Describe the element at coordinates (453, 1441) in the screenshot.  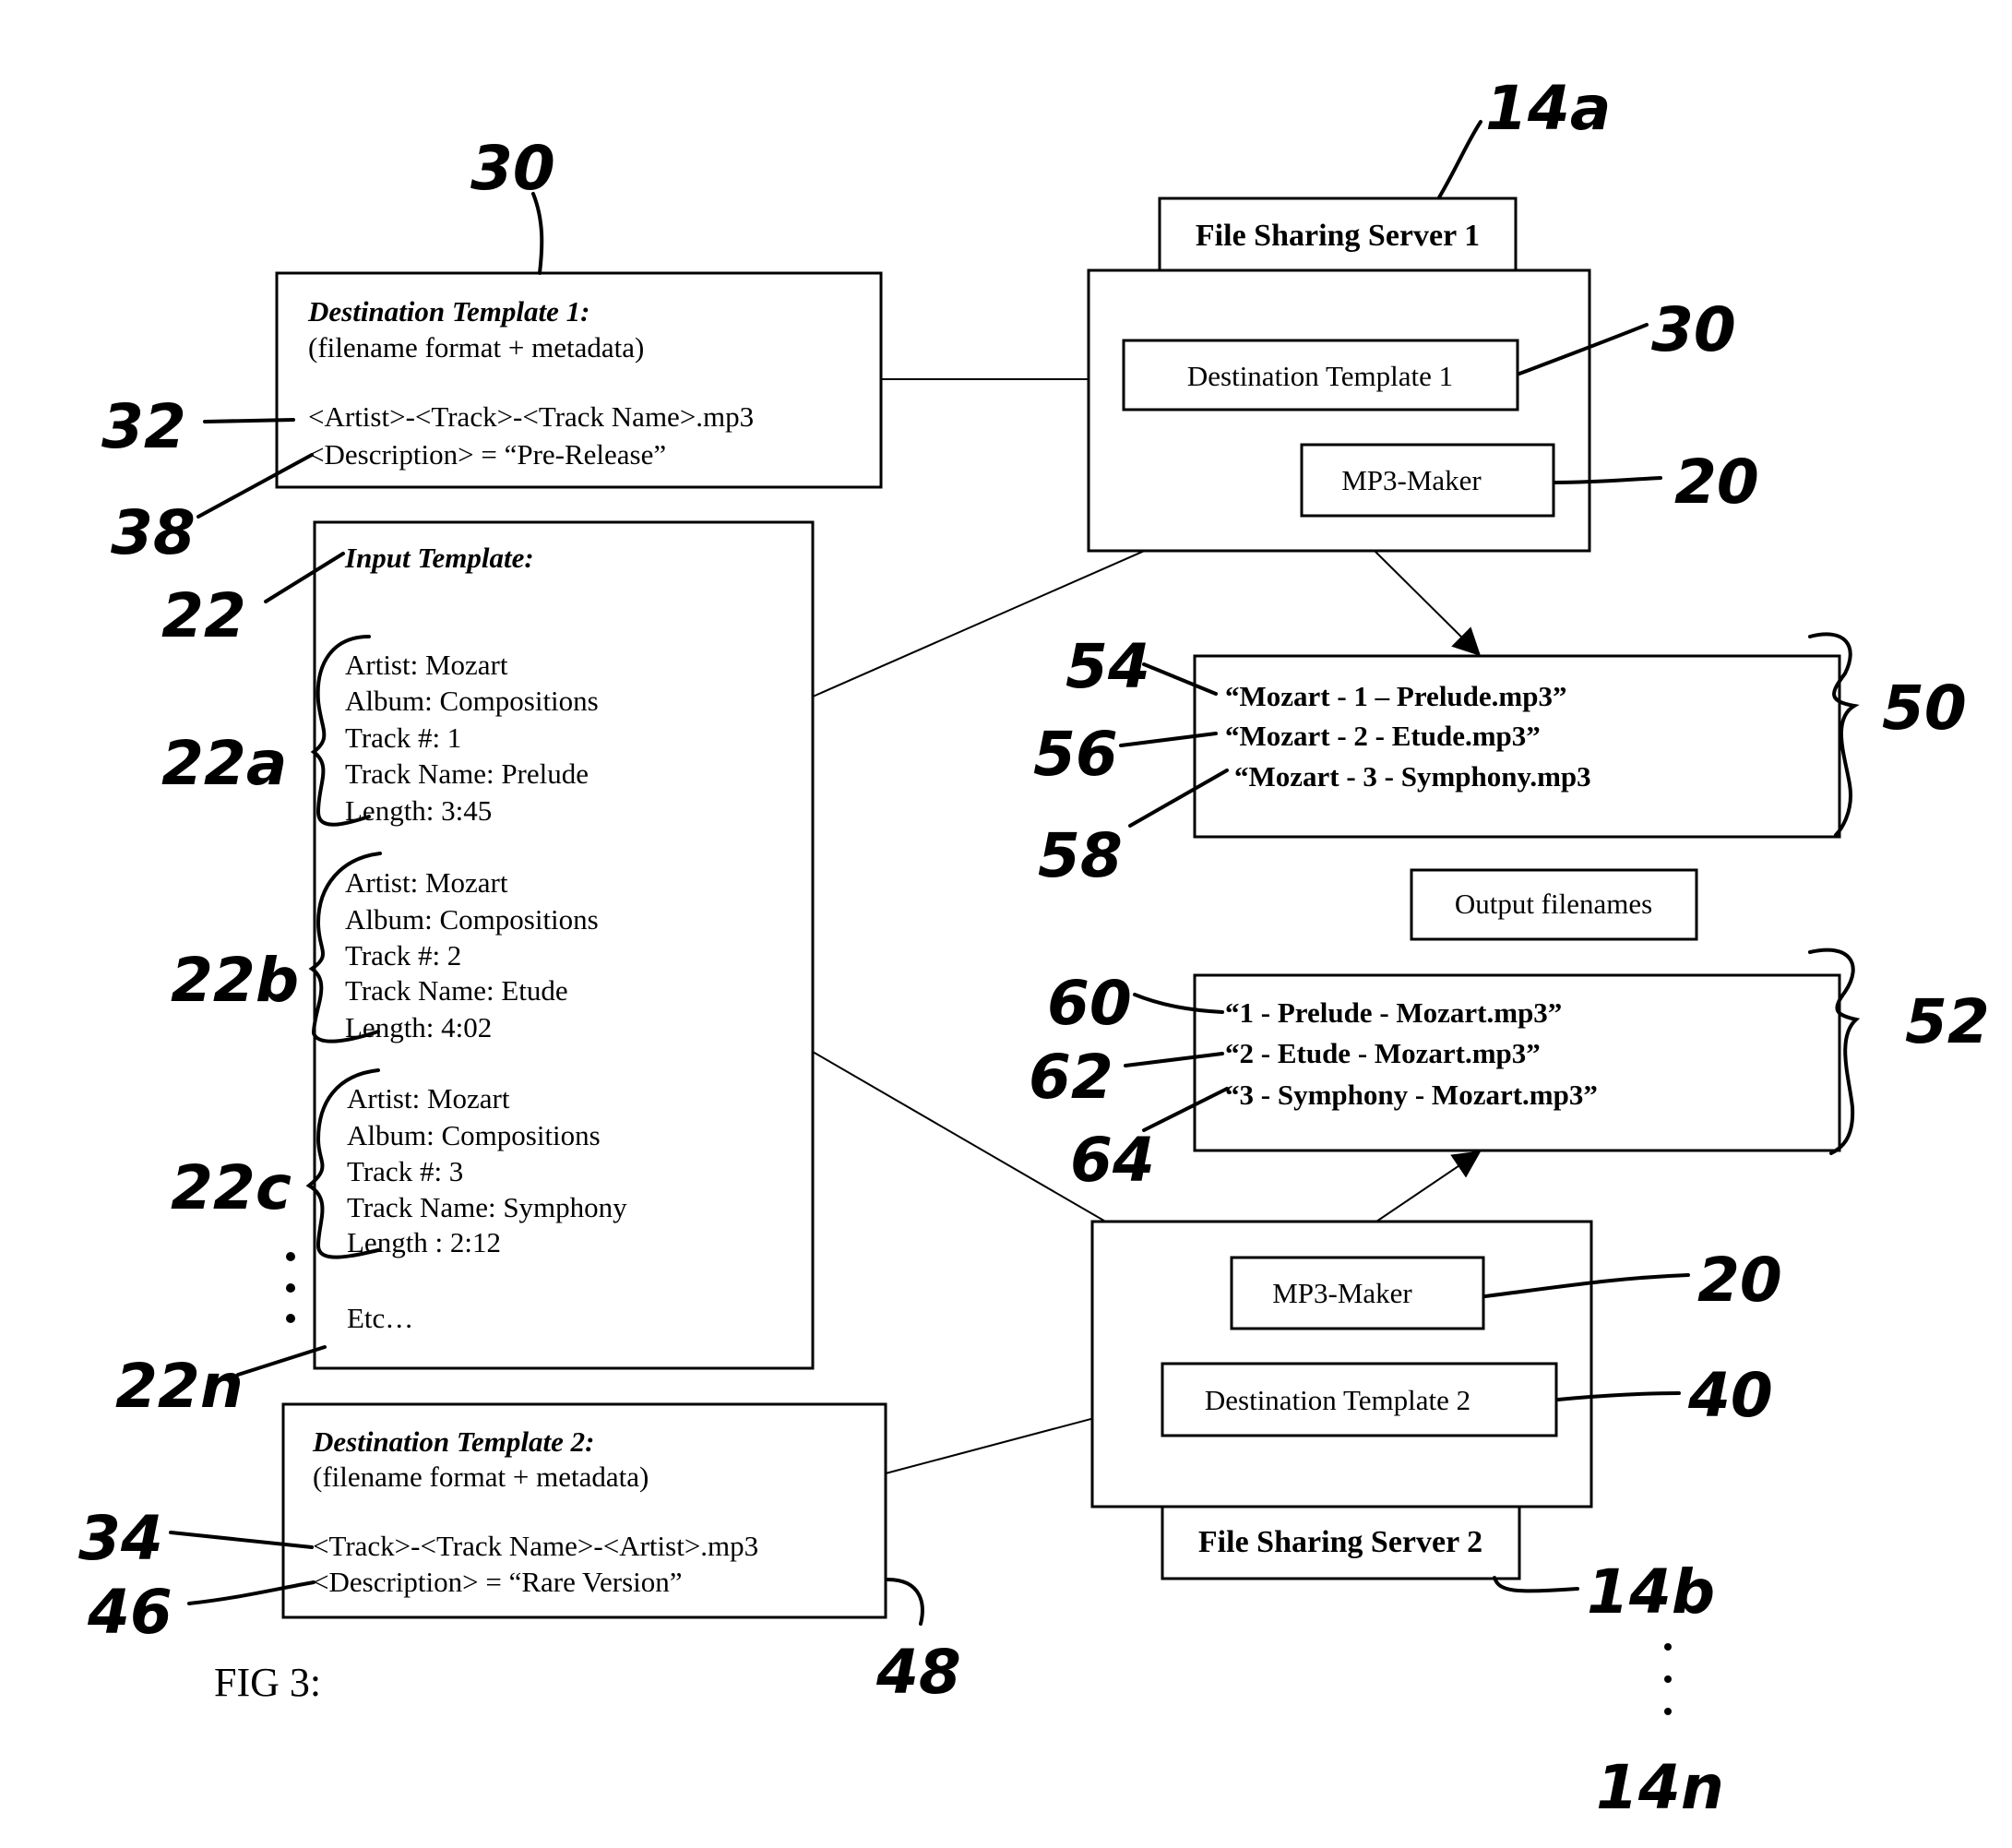
I see `dt2-title: Destination Template 2:` at that location.